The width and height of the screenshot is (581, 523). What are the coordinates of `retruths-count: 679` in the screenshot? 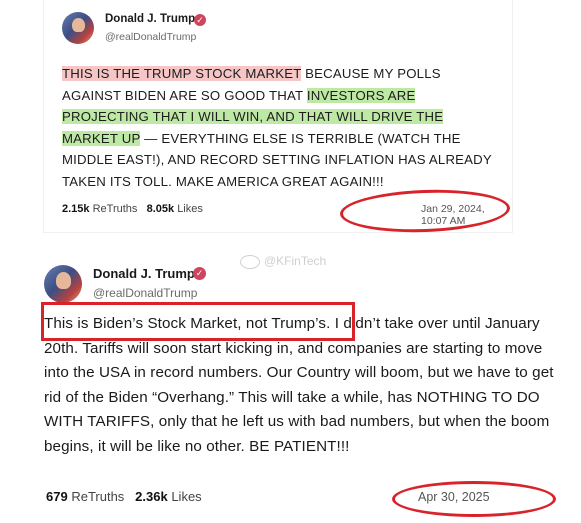 It's located at (57, 496).